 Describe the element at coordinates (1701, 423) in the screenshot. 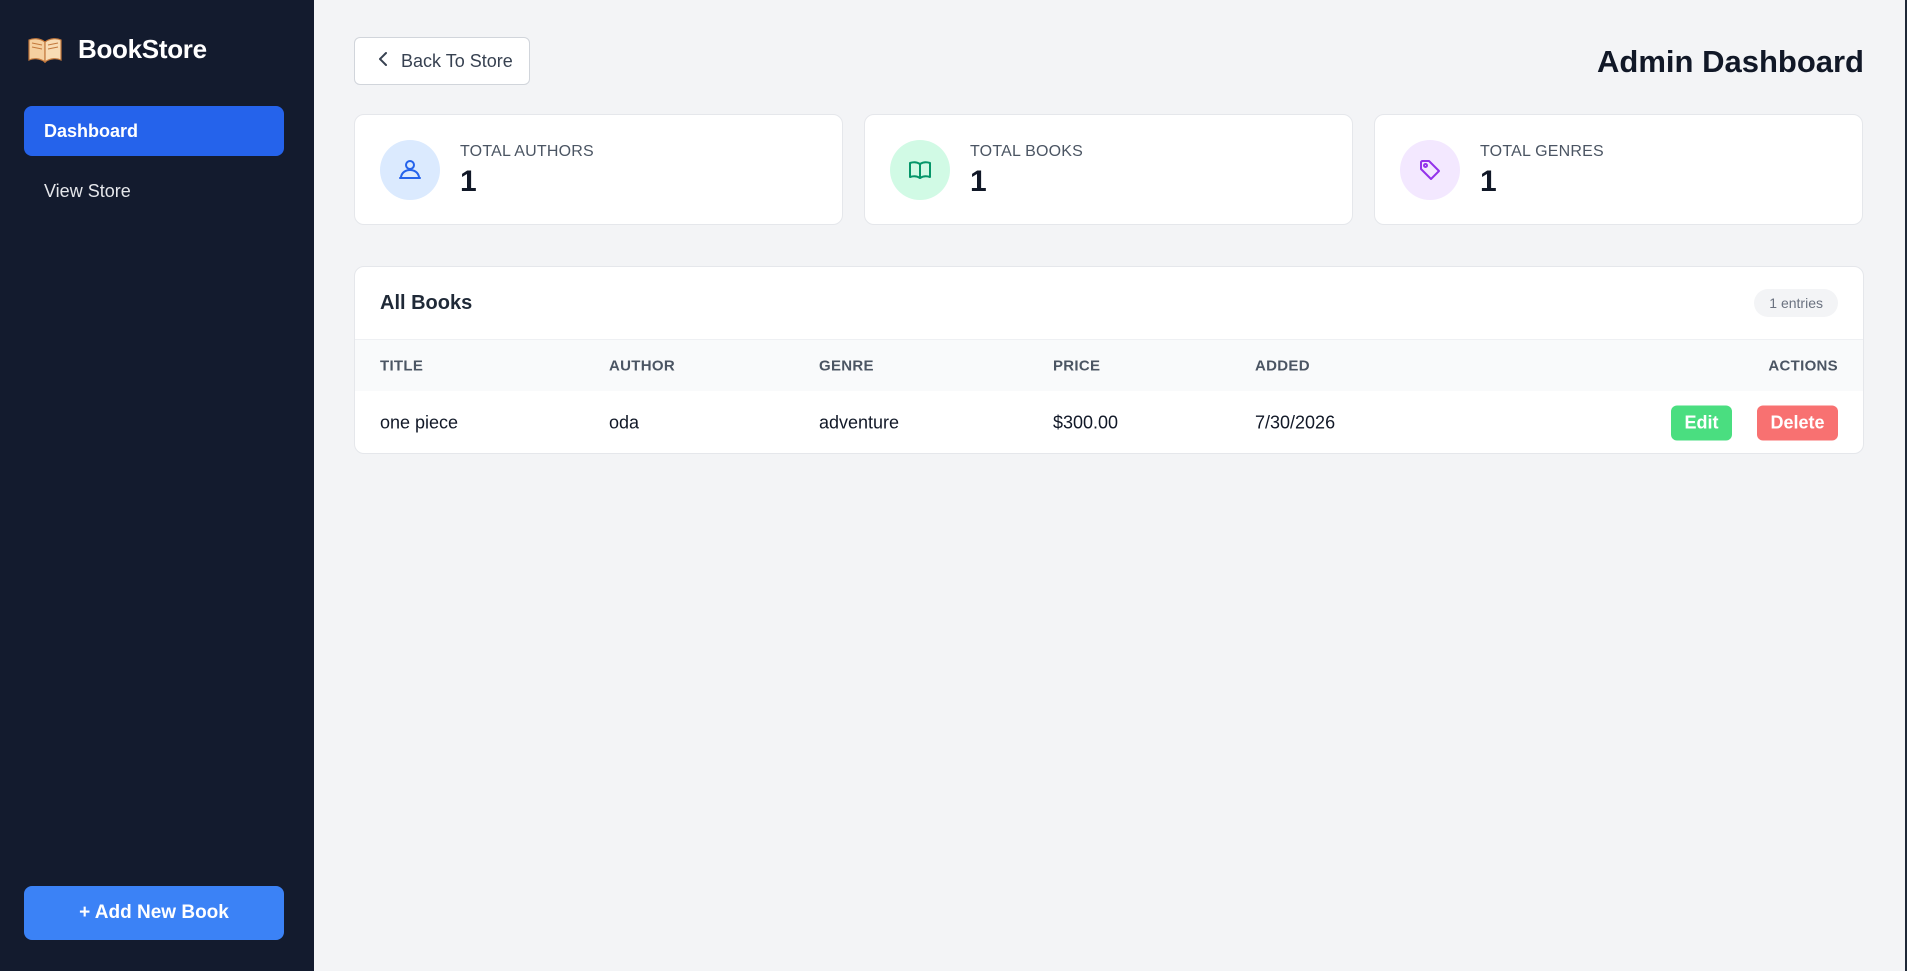

I see `edit-button: Edit` at that location.